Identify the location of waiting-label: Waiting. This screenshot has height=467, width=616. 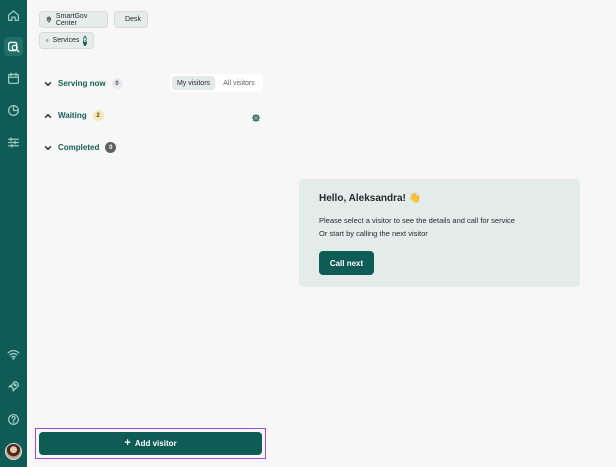
(72, 115).